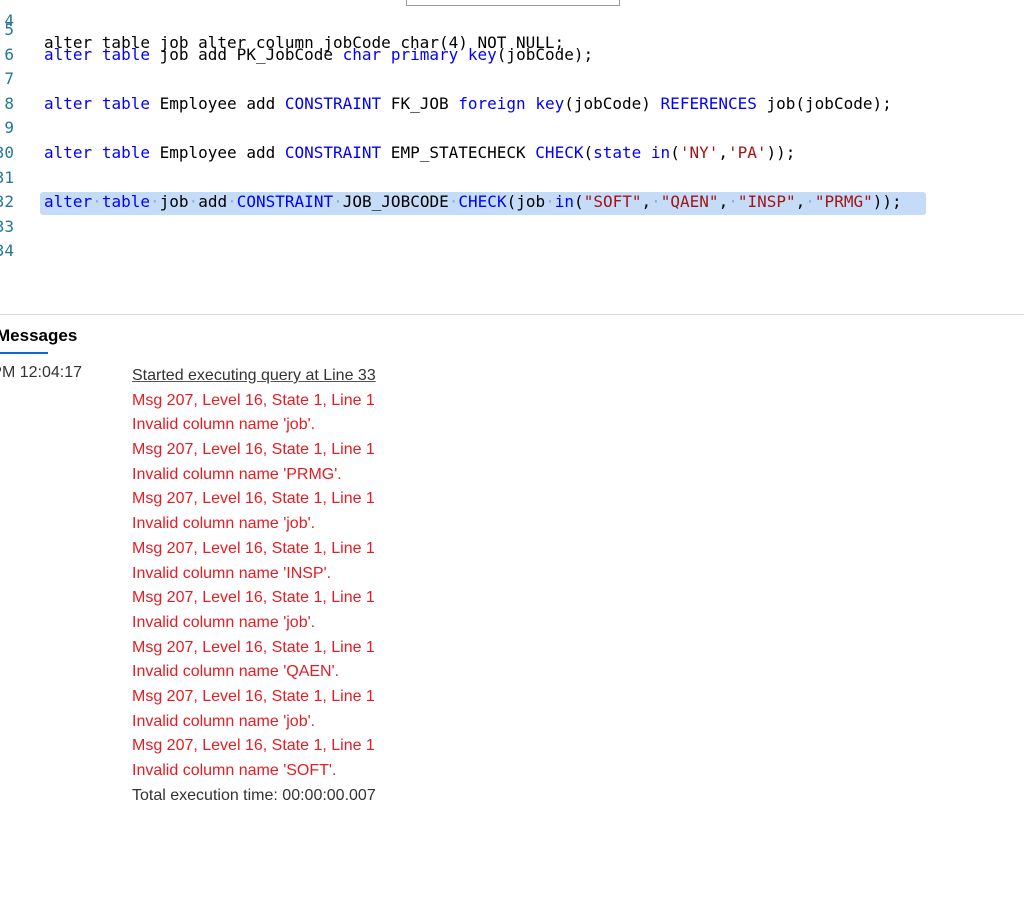 The width and height of the screenshot is (1024, 916). What do you see at coordinates (9, 103) in the screenshot?
I see `line-number: 8` at bounding box center [9, 103].